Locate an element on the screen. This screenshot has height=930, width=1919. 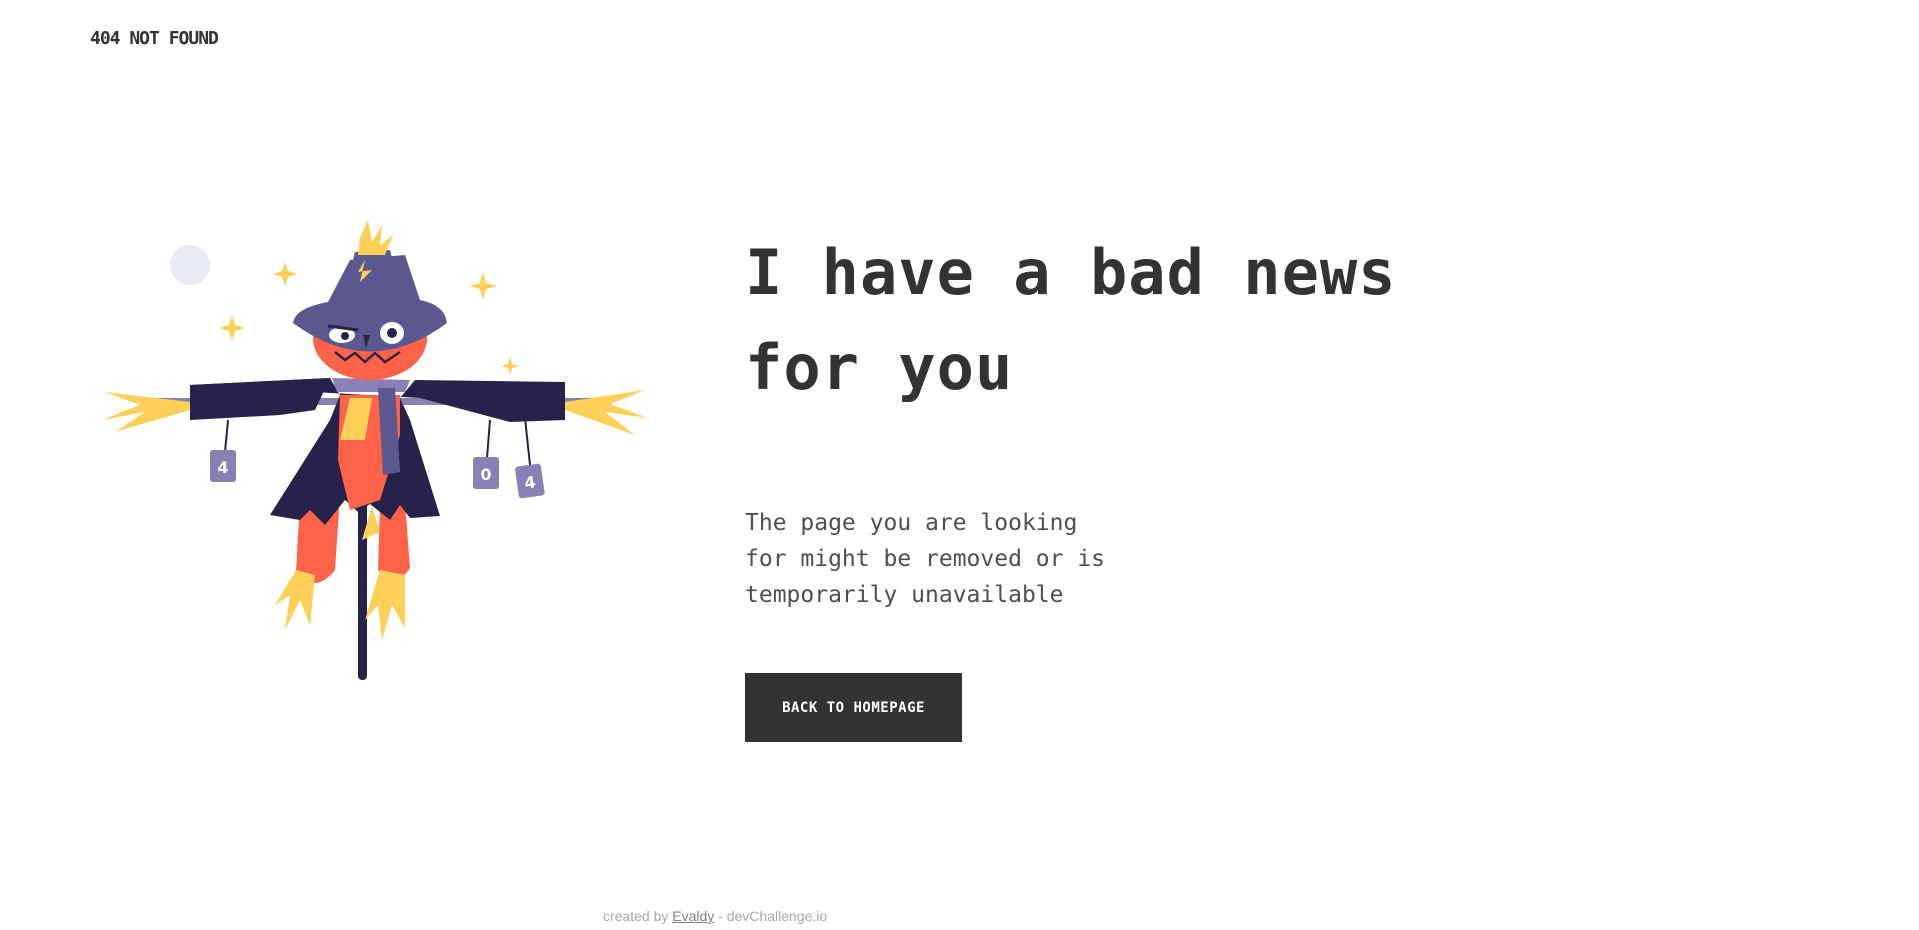
page-title: I have a bad news for you is located at coordinates (1071, 320).